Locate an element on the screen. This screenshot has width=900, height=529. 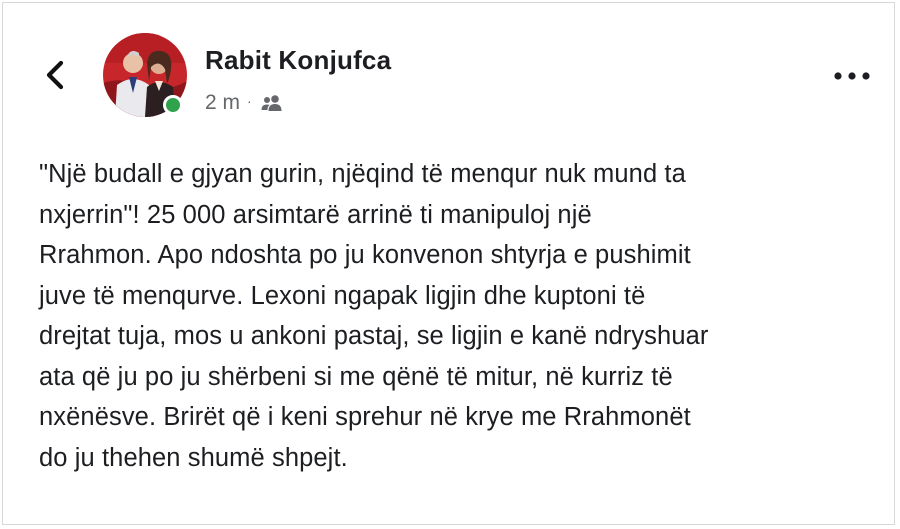
online-status-indicator is located at coordinates (173, 105).